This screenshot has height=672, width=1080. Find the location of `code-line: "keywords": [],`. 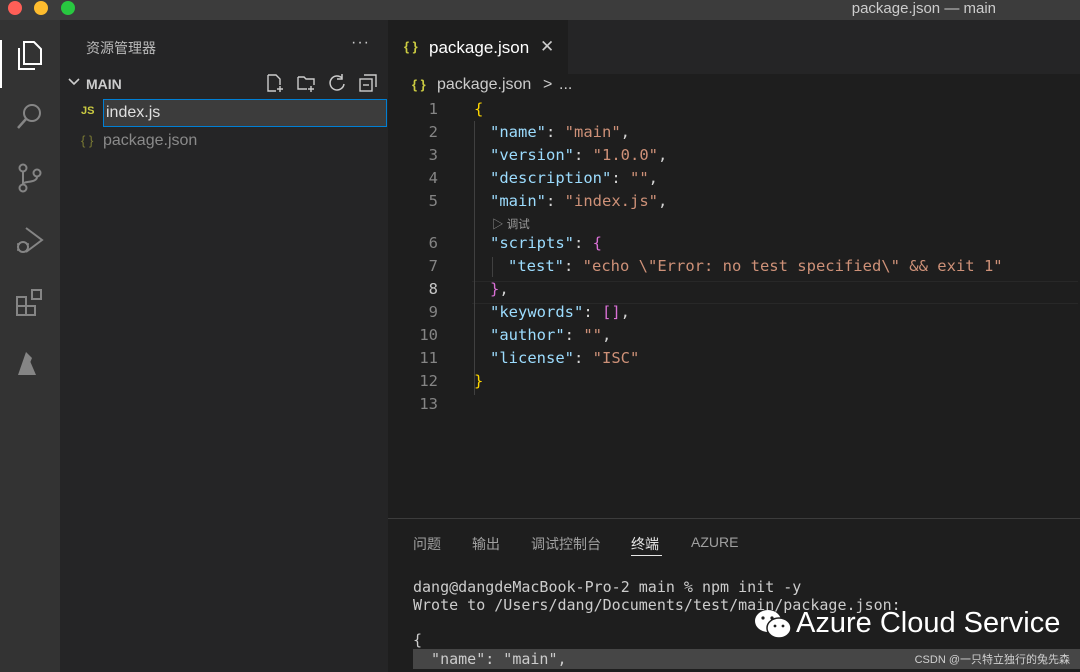

code-line: "keywords": [], is located at coordinates (560, 312).